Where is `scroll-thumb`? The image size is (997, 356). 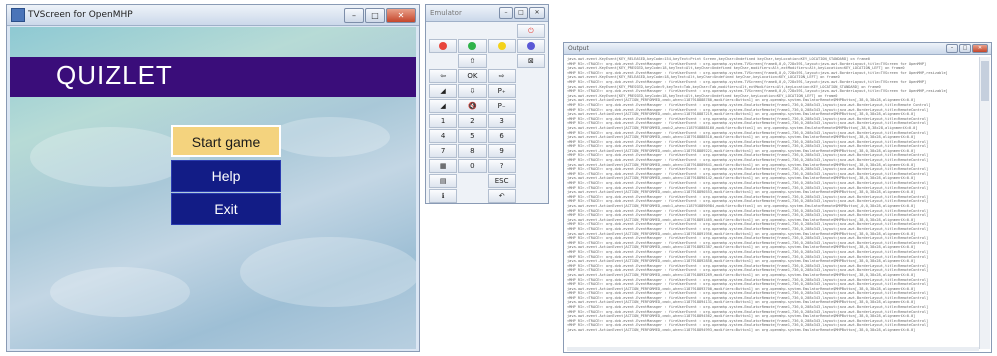
scroll-thumb is located at coordinates (985, 81).